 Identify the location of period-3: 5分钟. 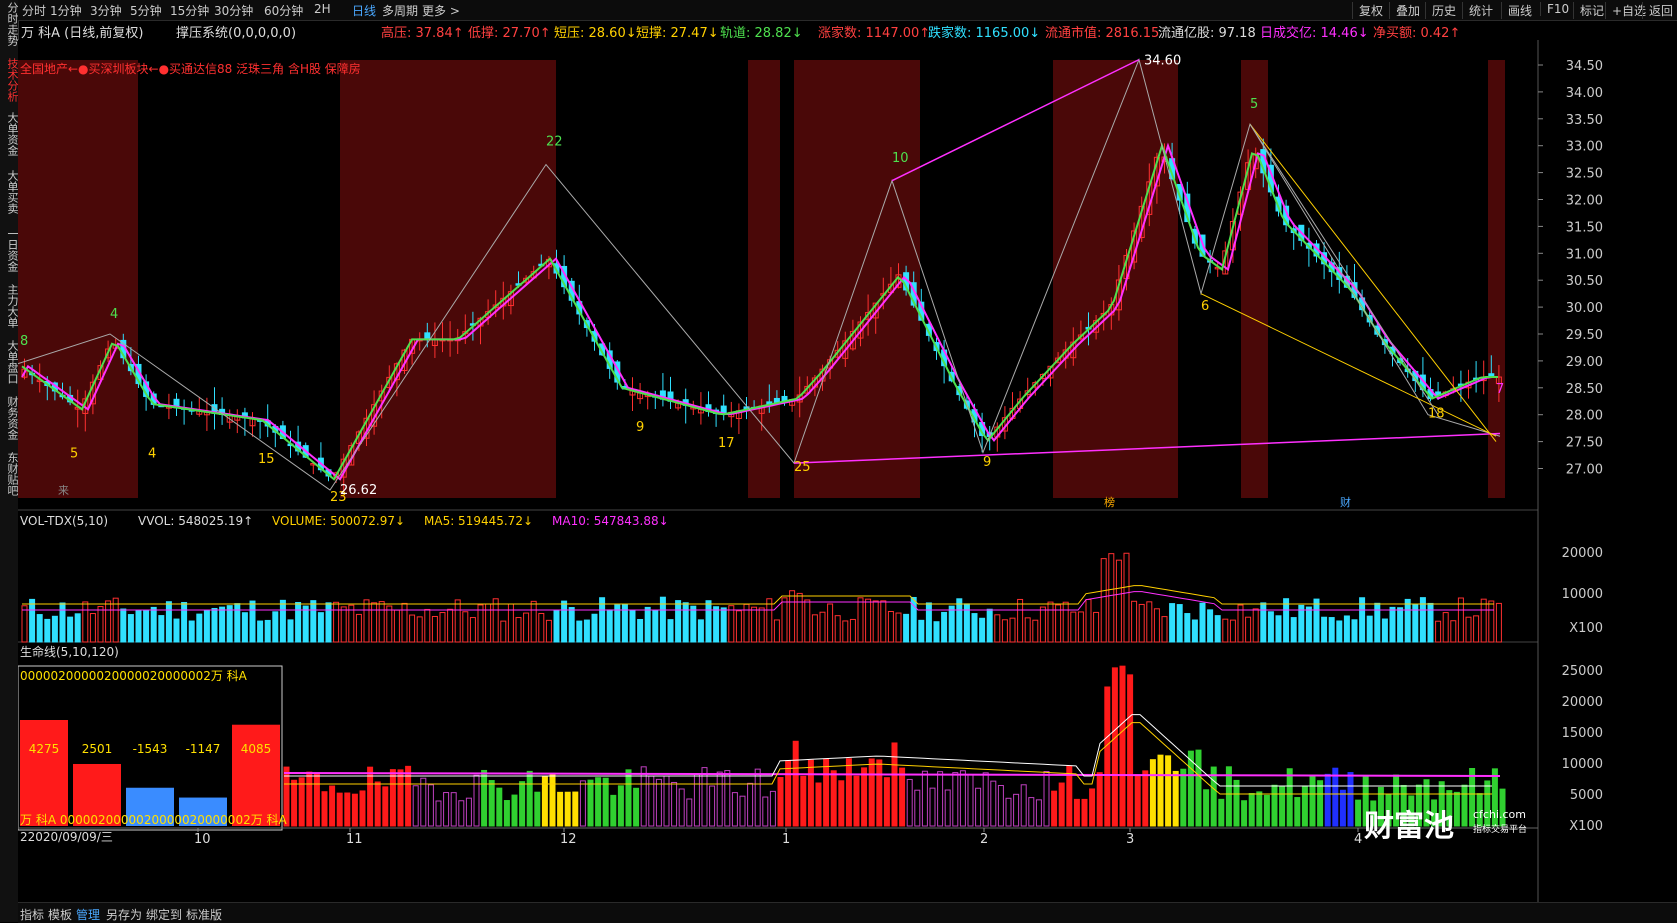
(146, 10).